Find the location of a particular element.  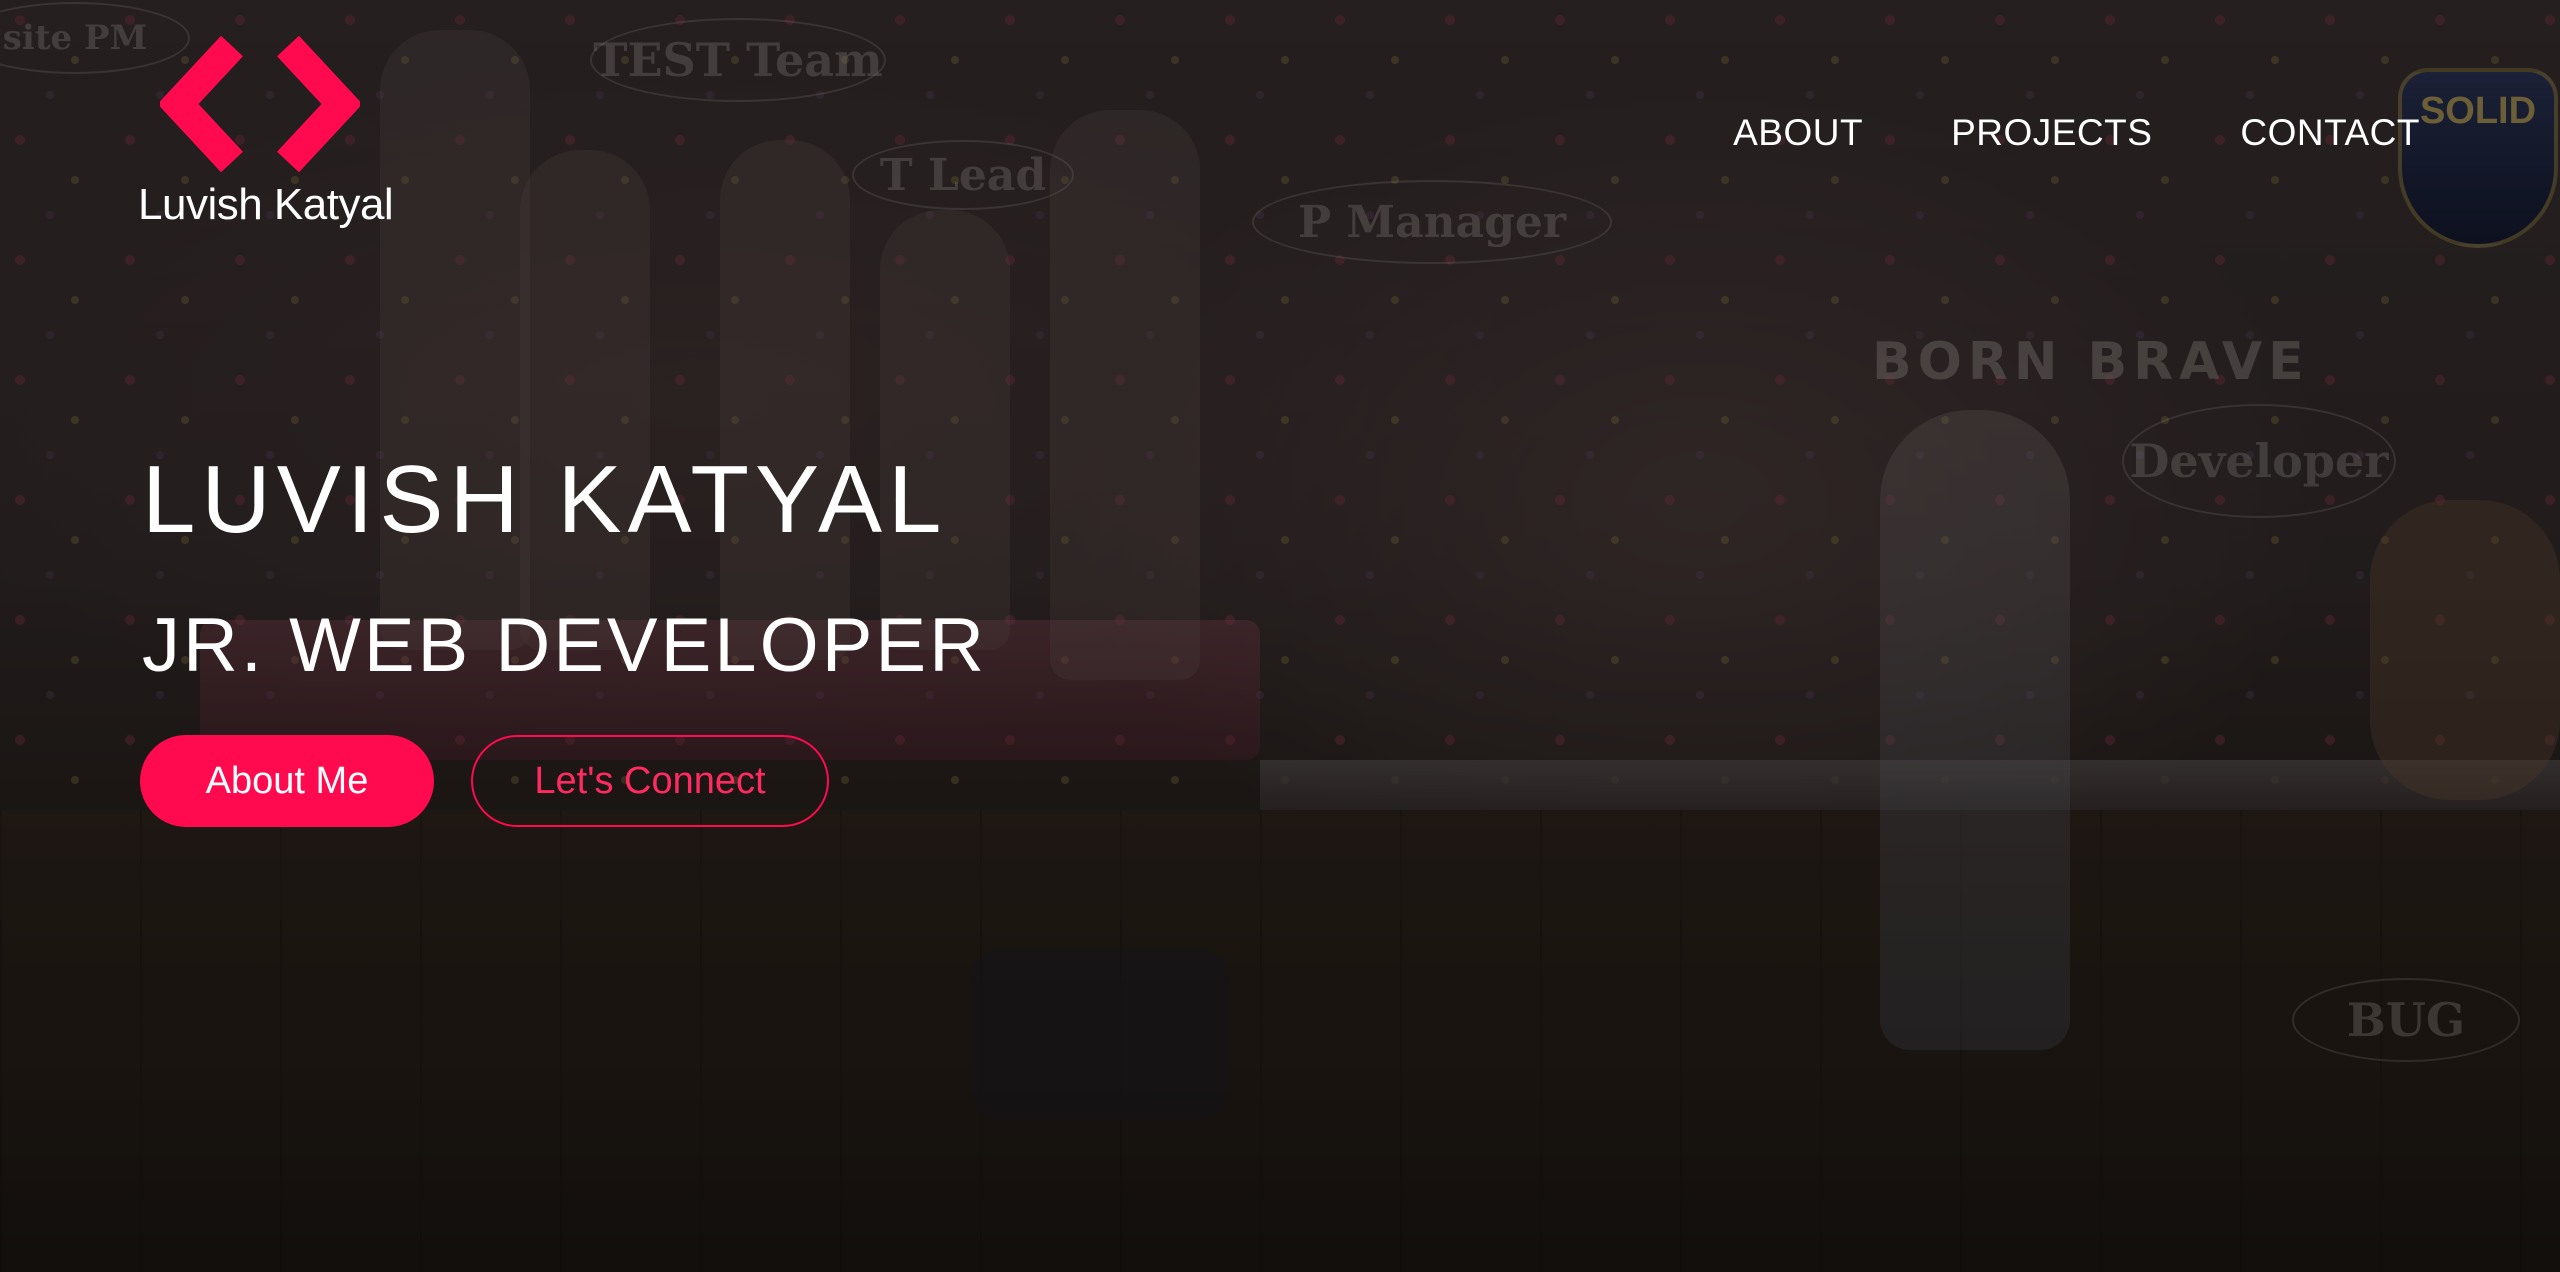

about-me-button: About Me is located at coordinates (287, 781).